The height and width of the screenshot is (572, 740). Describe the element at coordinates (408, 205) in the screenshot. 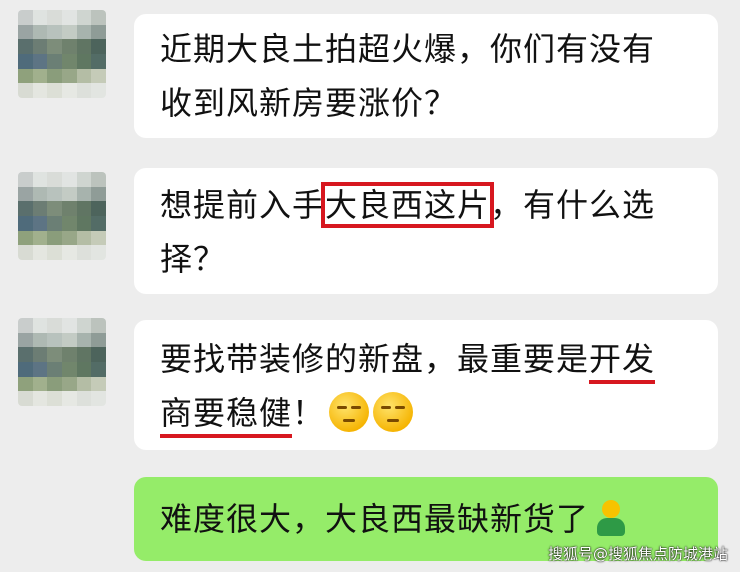

I see `highlight-box: 大良西这片` at that location.